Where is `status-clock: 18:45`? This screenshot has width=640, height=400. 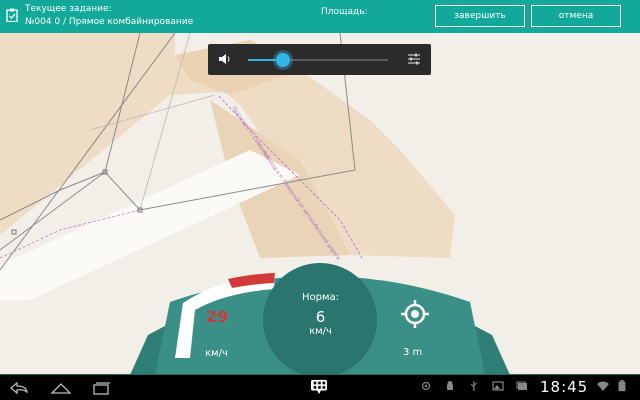
status-clock: 18:45 is located at coordinates (564, 387).